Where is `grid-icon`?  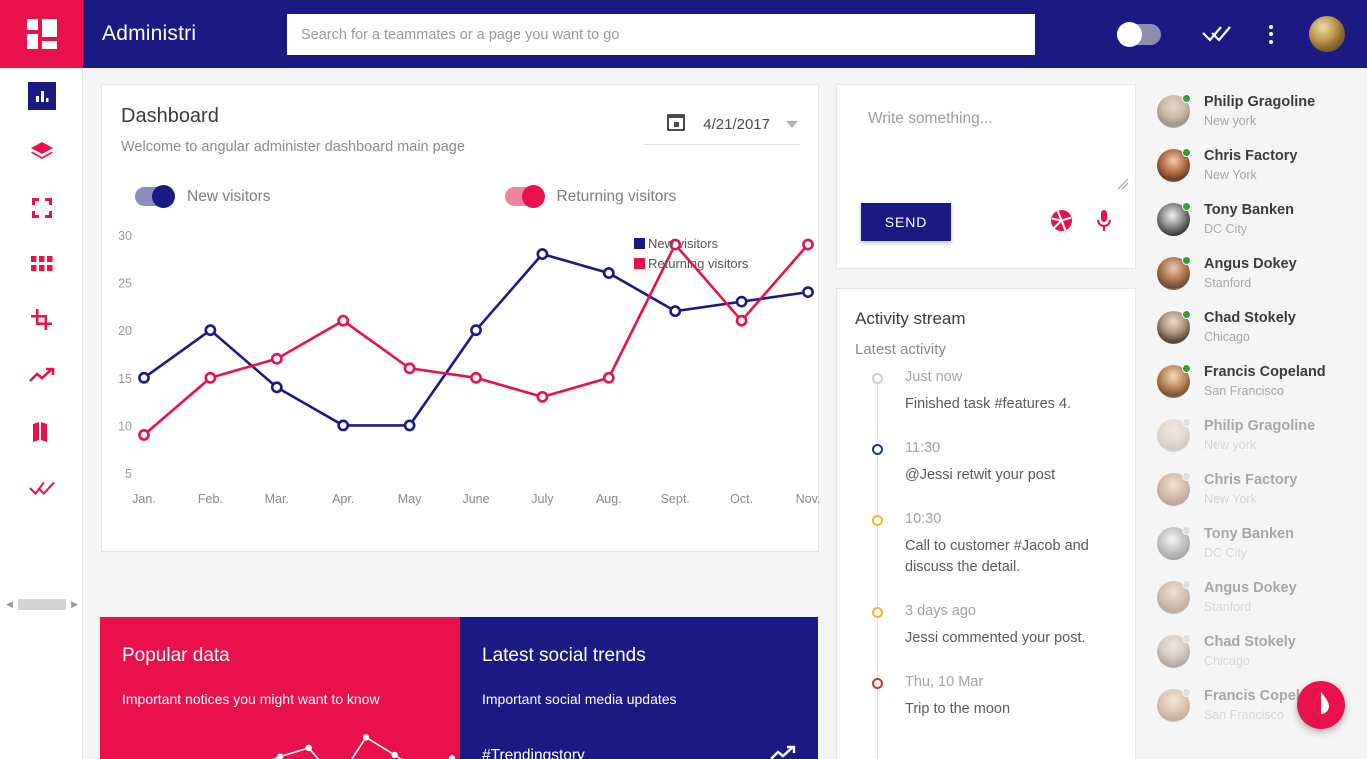
grid-icon is located at coordinates (42, 264).